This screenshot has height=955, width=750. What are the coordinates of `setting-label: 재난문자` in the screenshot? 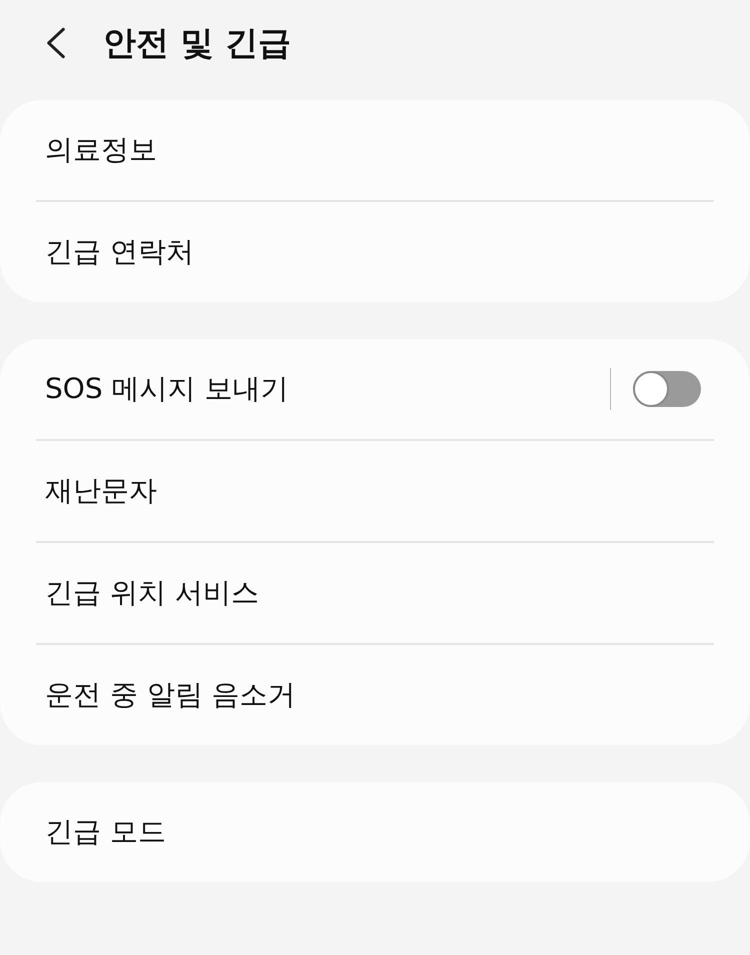 It's located at (373, 491).